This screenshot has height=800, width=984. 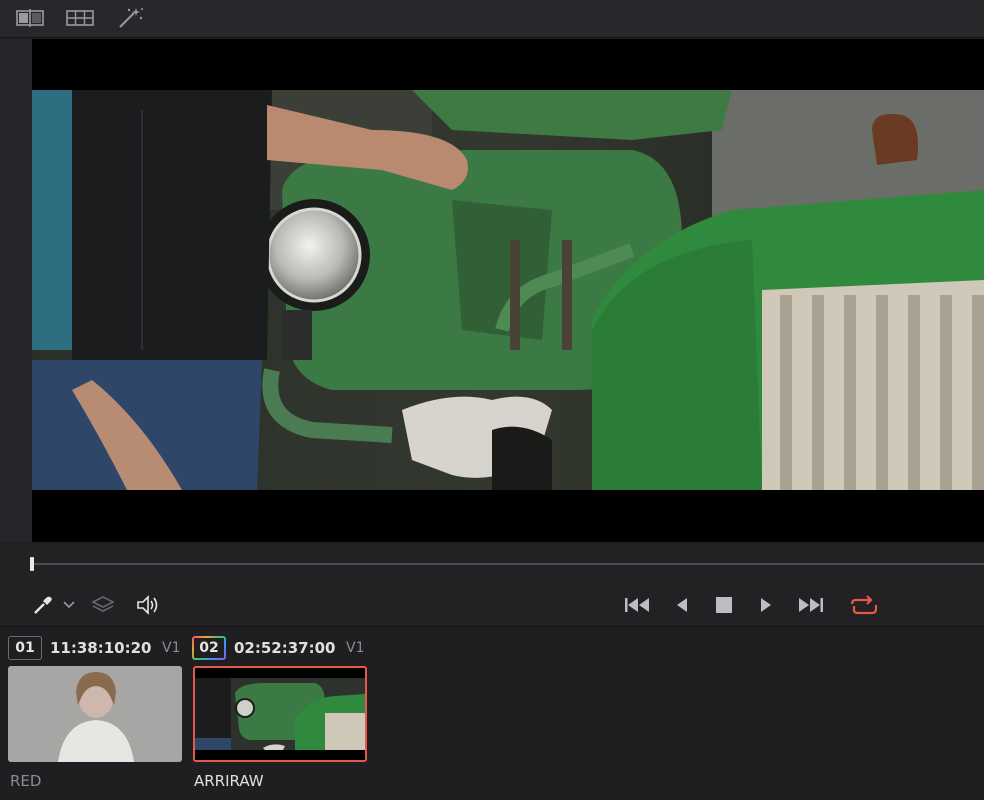 What do you see at coordinates (95, 714) in the screenshot?
I see `clip-thumbnail` at bounding box center [95, 714].